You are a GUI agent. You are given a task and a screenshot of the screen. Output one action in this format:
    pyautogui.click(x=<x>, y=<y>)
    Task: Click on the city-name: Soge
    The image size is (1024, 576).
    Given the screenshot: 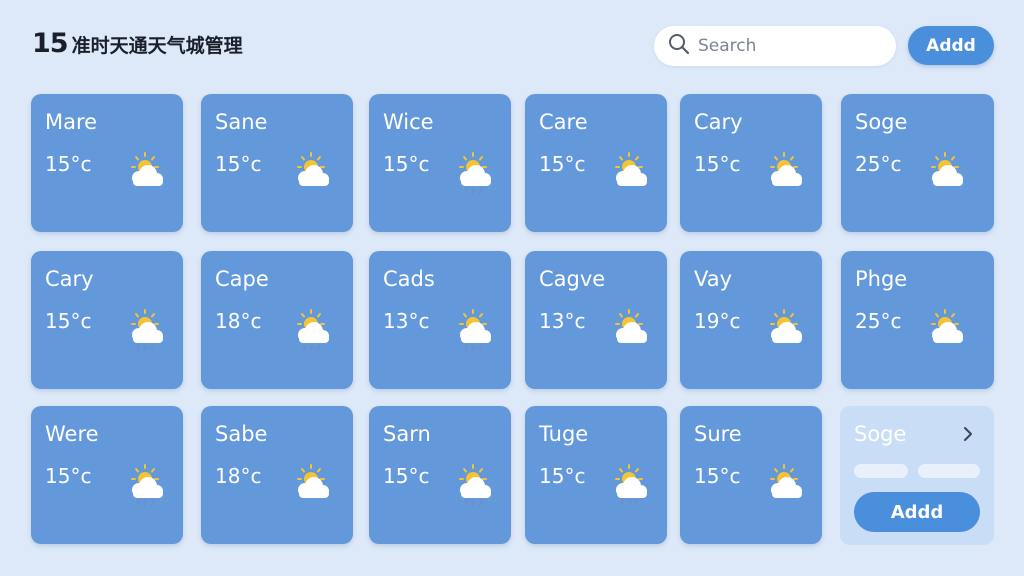 What is the action you would take?
    pyautogui.click(x=881, y=122)
    